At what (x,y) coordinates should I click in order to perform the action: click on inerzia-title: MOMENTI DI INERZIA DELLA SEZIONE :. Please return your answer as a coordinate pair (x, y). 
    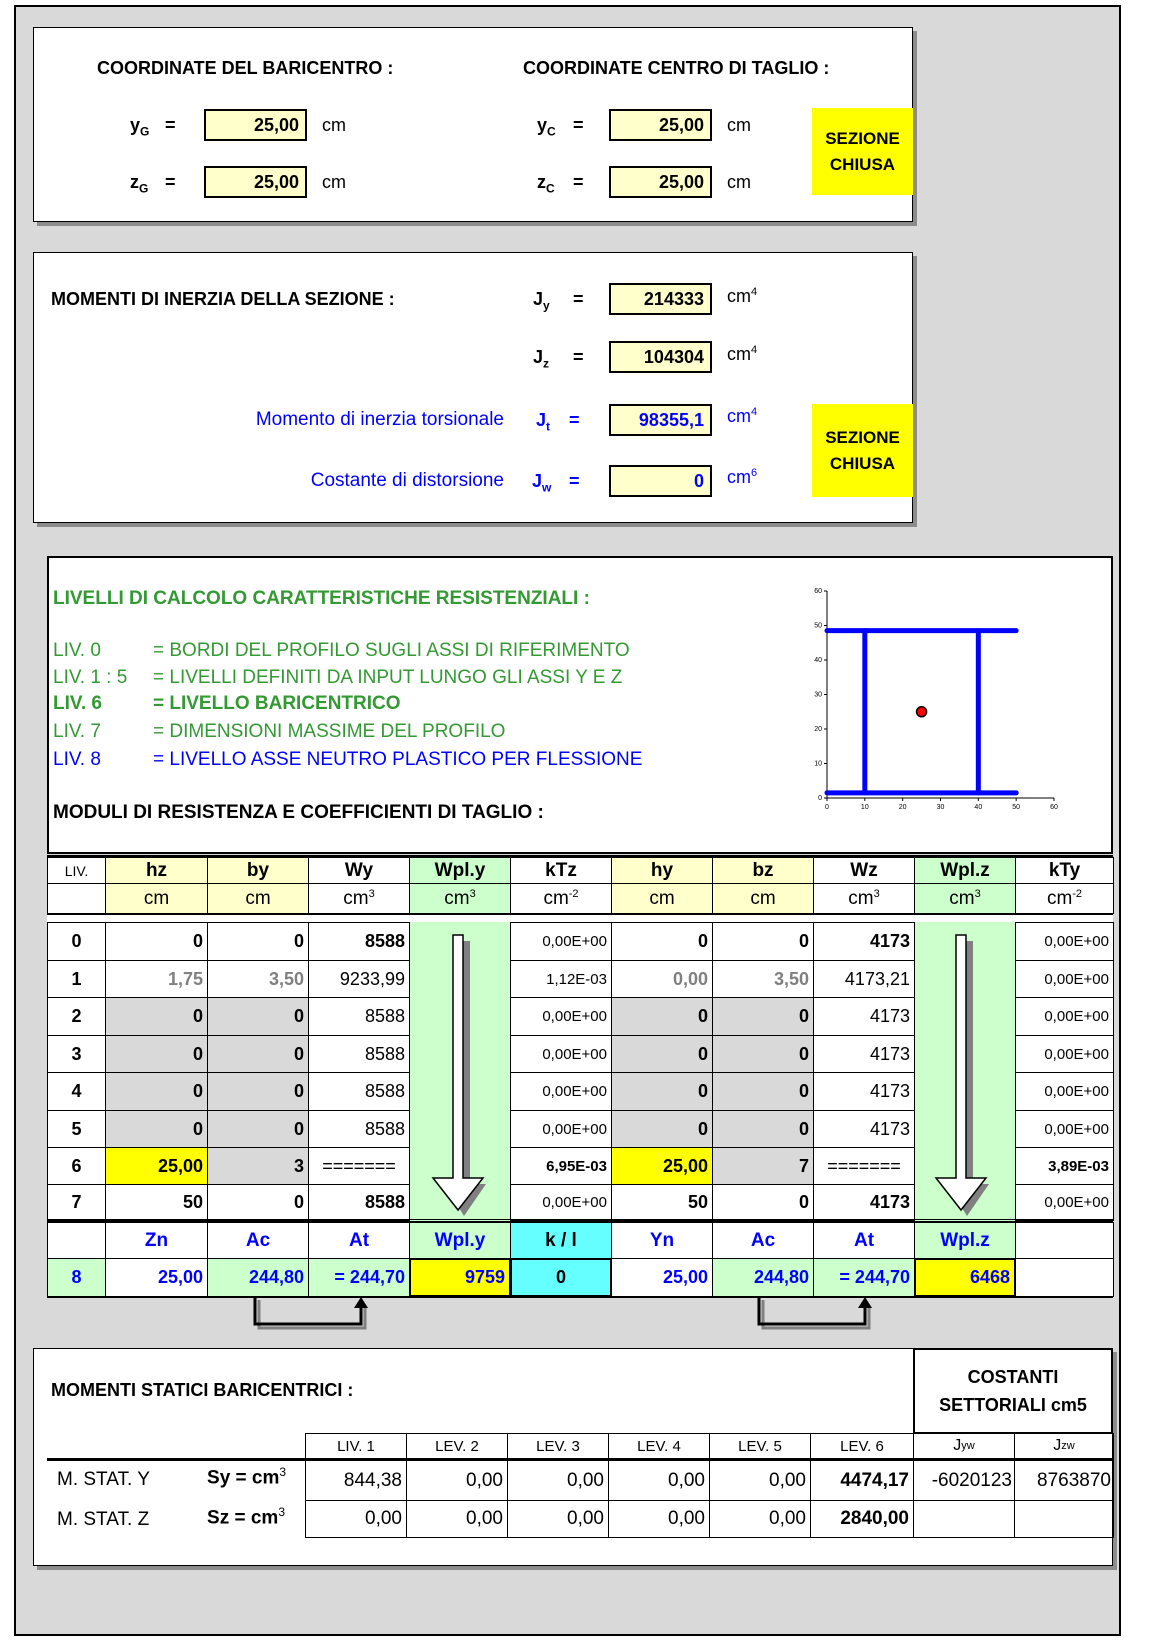
    Looking at the image, I should click on (223, 299).